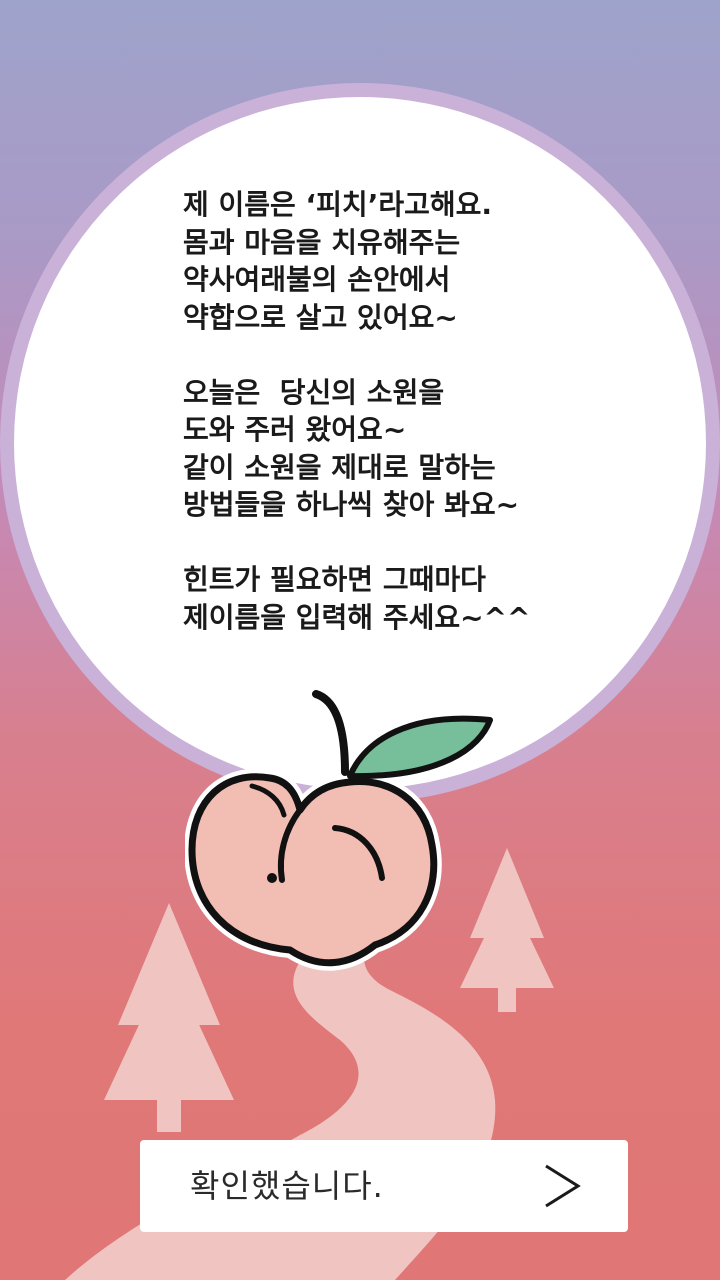  Describe the element at coordinates (314, 392) in the screenshot. I see `message-line: 오늘은 당신의 소원을` at that location.